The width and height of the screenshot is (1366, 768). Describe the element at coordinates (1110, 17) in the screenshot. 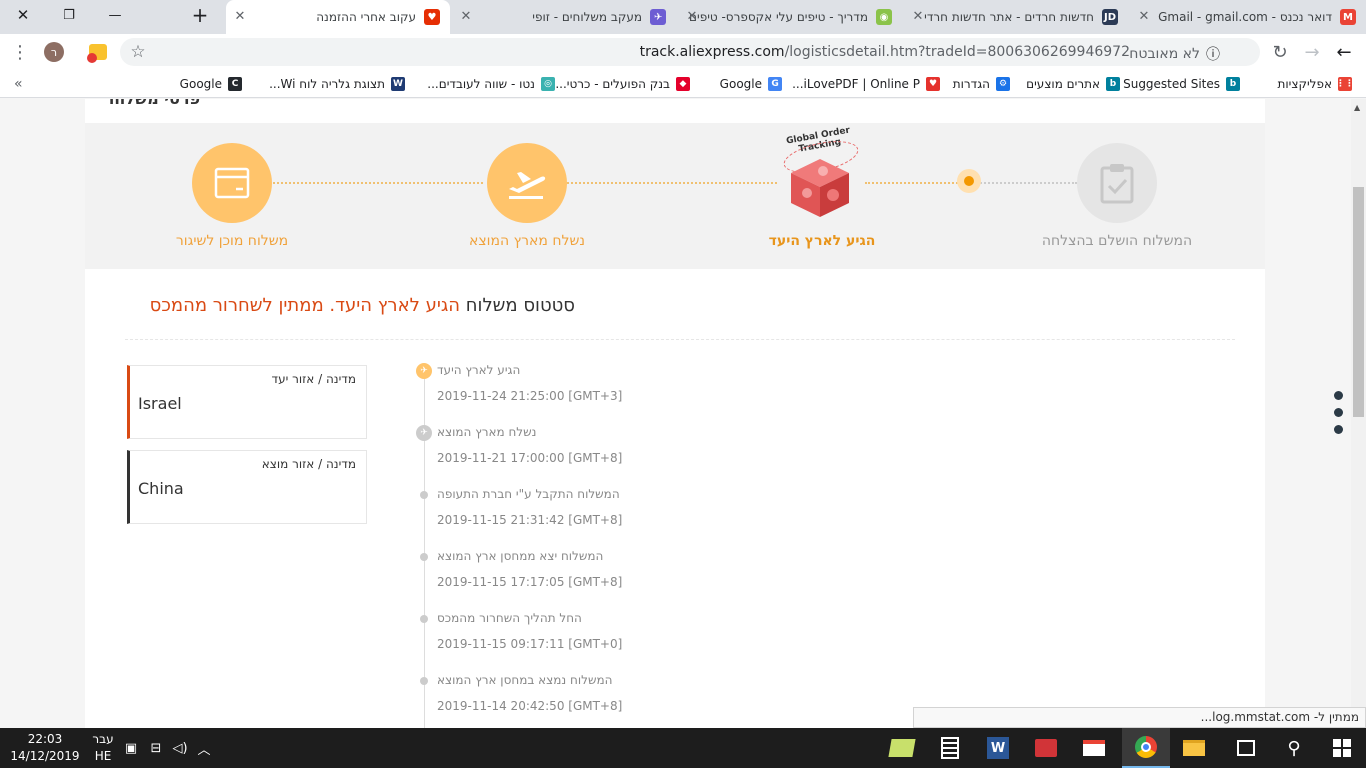

I see `tab-favicon-icon: JD` at that location.